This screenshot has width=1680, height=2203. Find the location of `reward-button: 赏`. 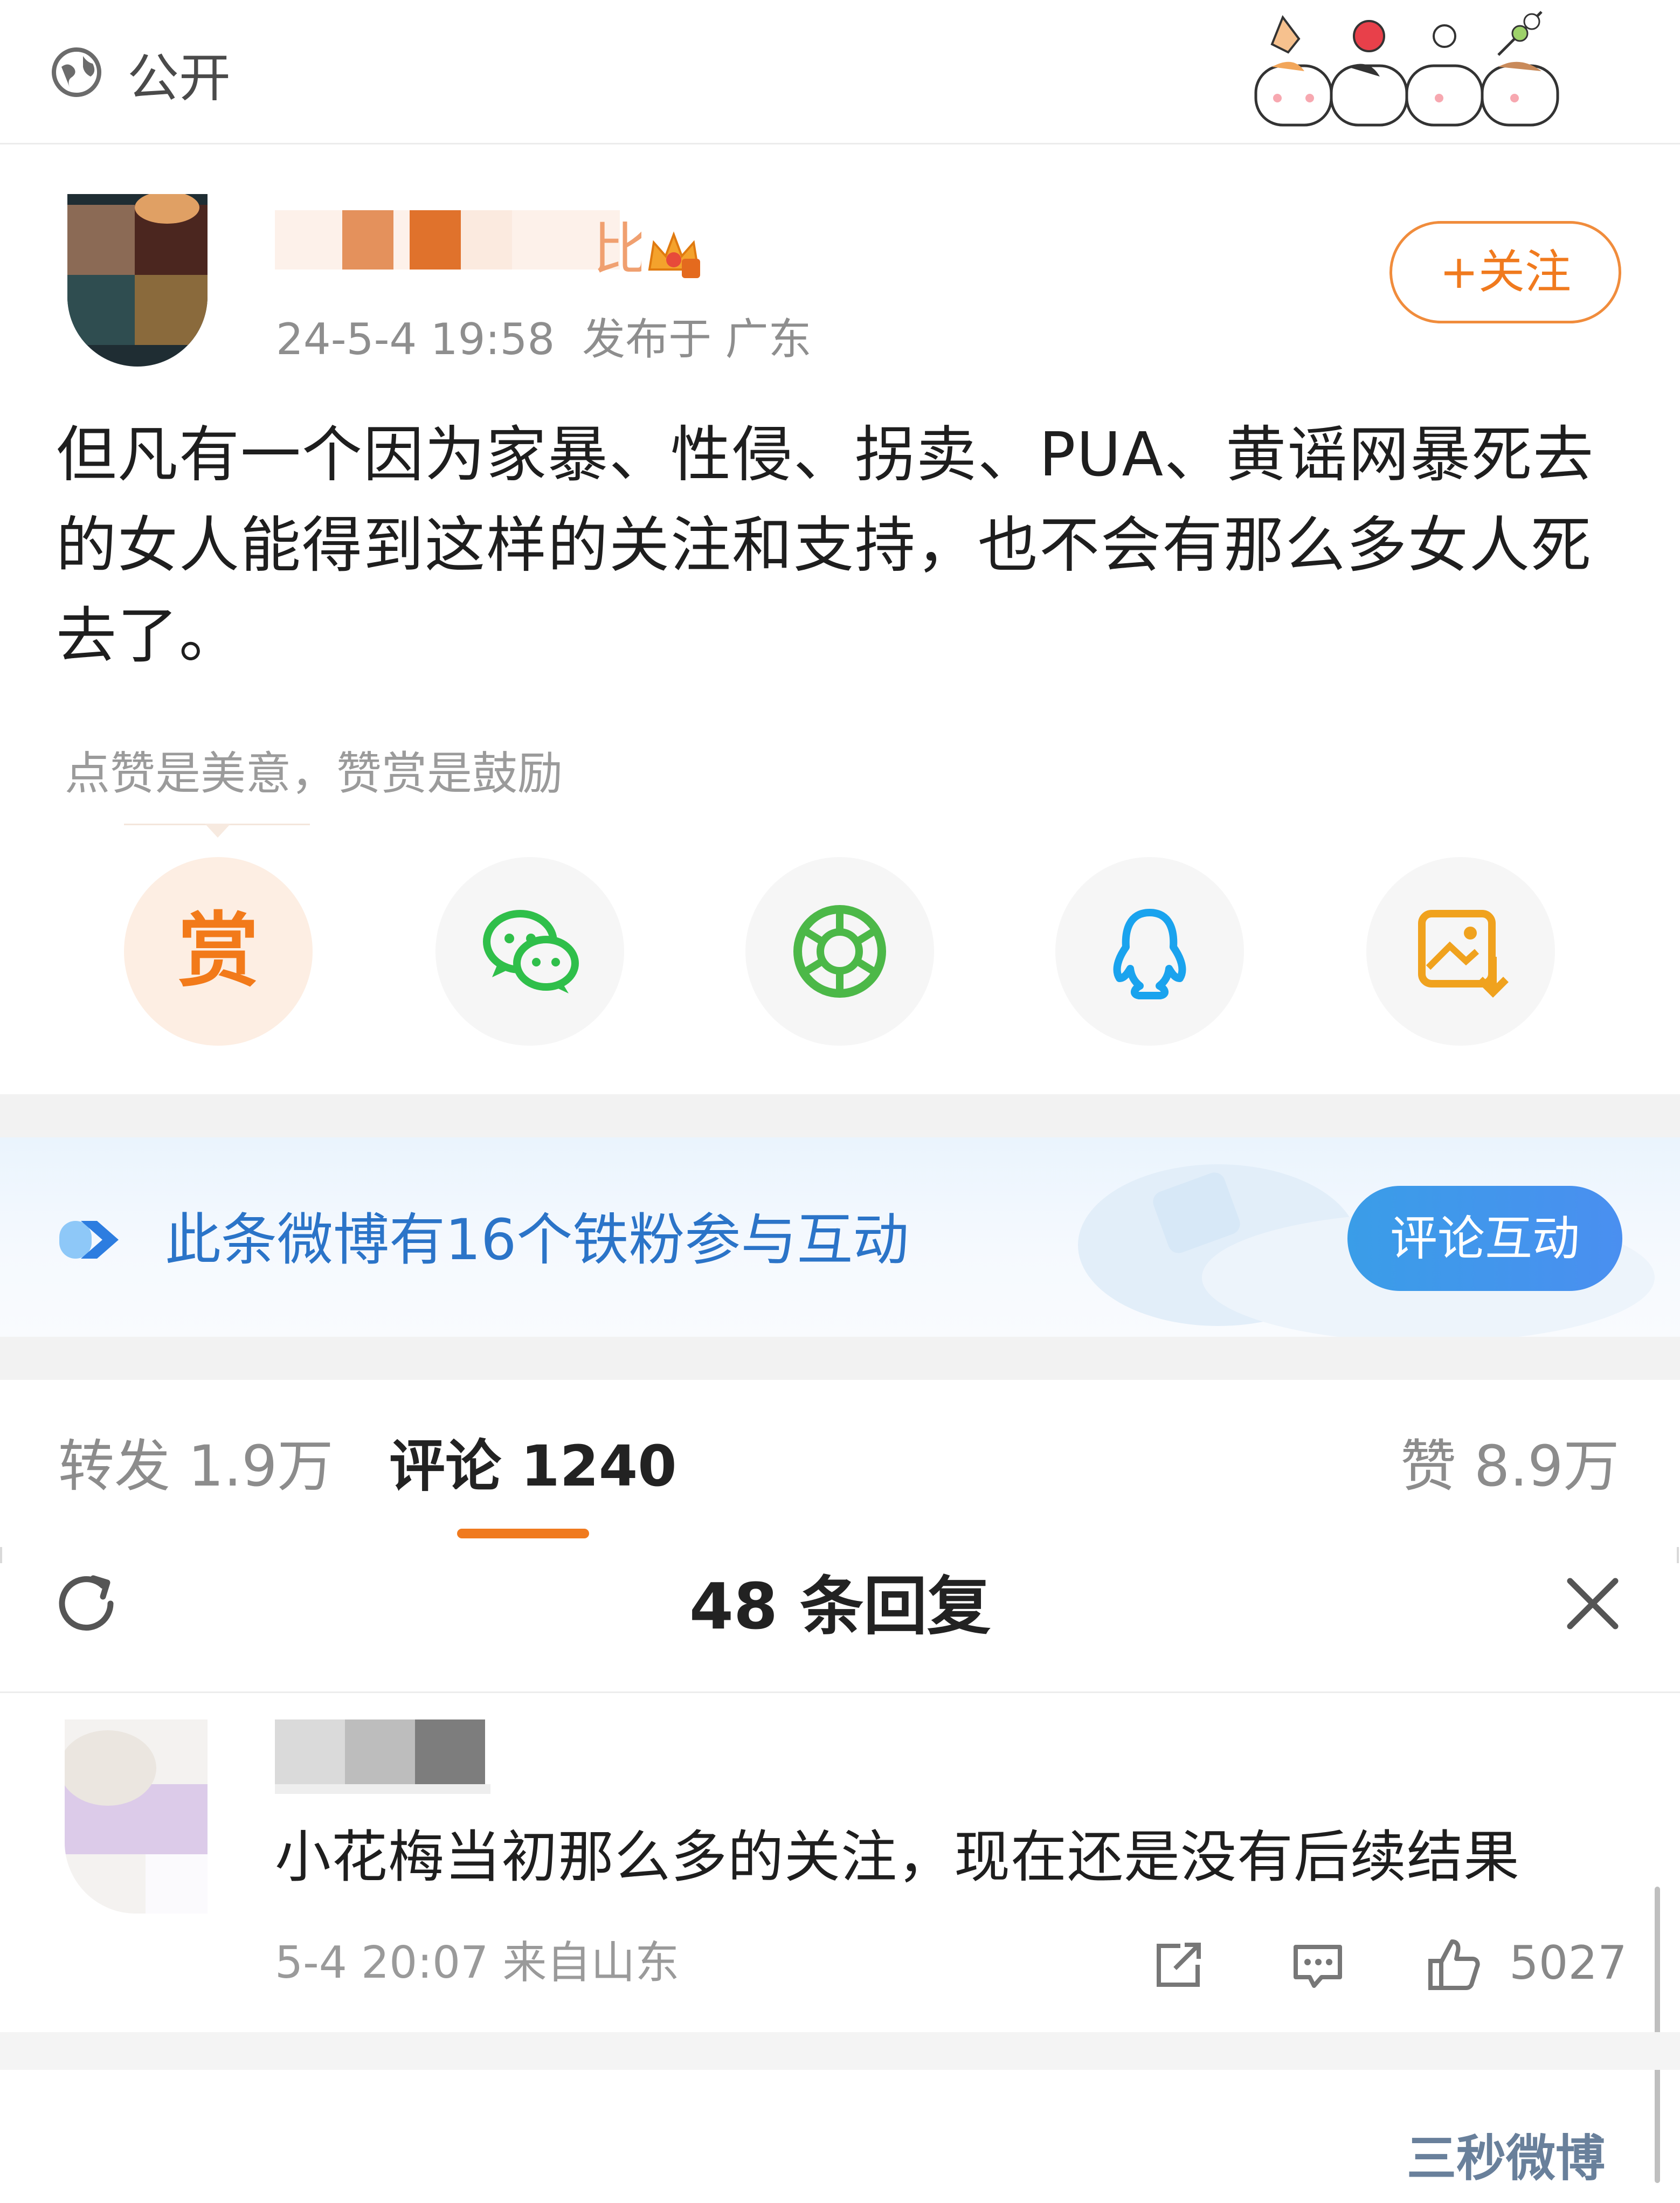

reward-button: 赏 is located at coordinates (219, 951).